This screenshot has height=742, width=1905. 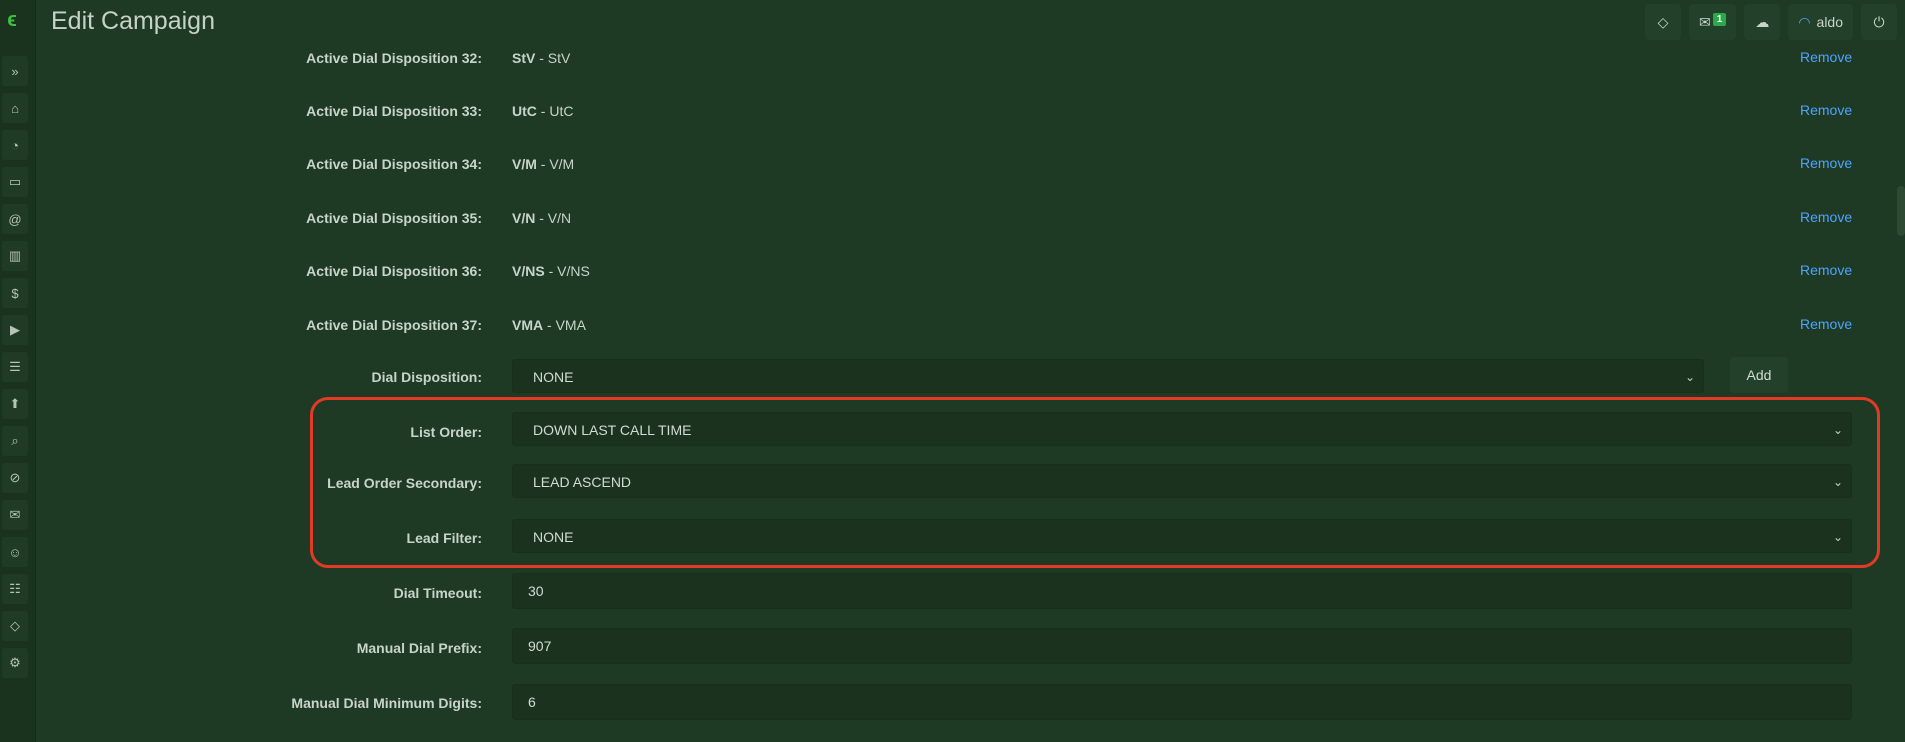 What do you see at coordinates (1804, 21) in the screenshot?
I see `user-avatar-icon: ◠` at bounding box center [1804, 21].